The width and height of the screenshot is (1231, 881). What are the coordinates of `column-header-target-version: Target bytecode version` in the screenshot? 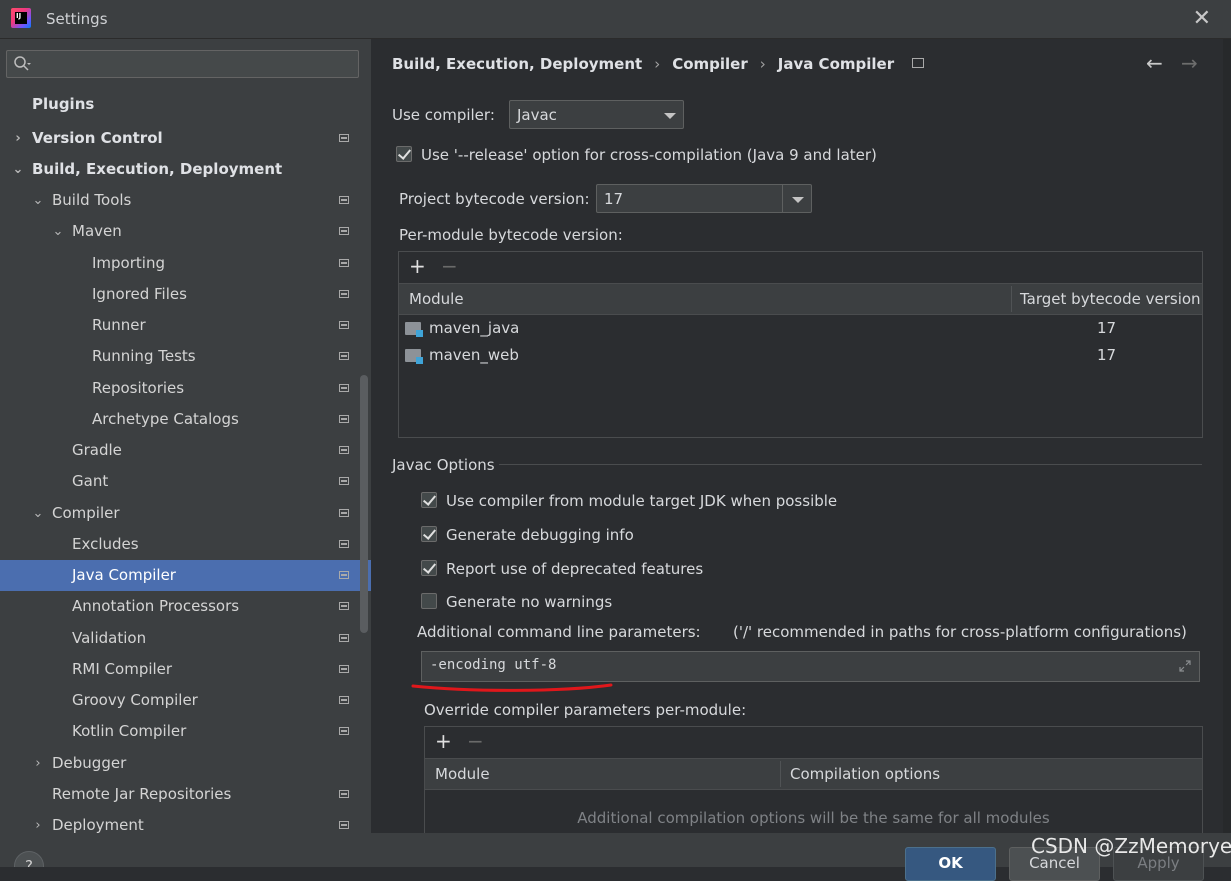 It's located at (1110, 299).